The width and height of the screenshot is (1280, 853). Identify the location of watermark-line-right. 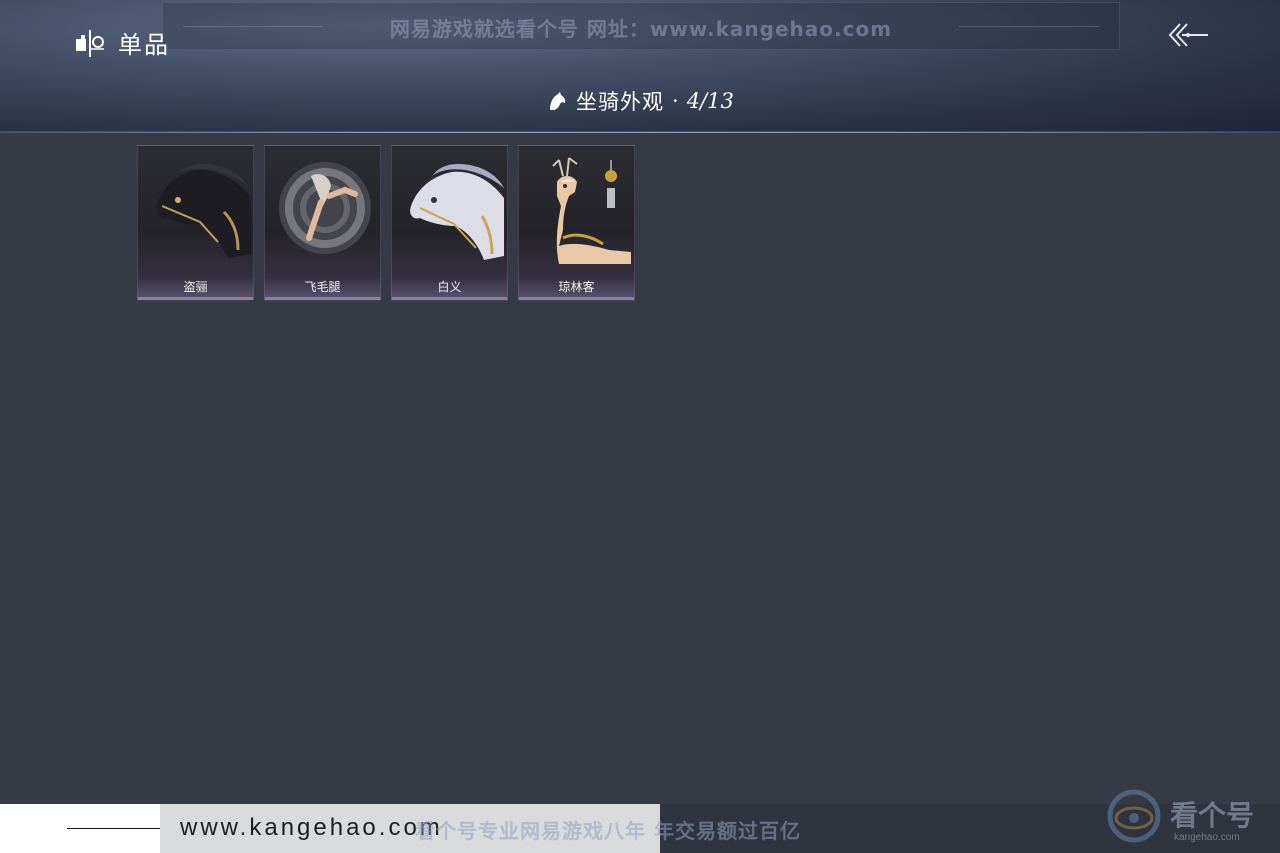
(1029, 26).